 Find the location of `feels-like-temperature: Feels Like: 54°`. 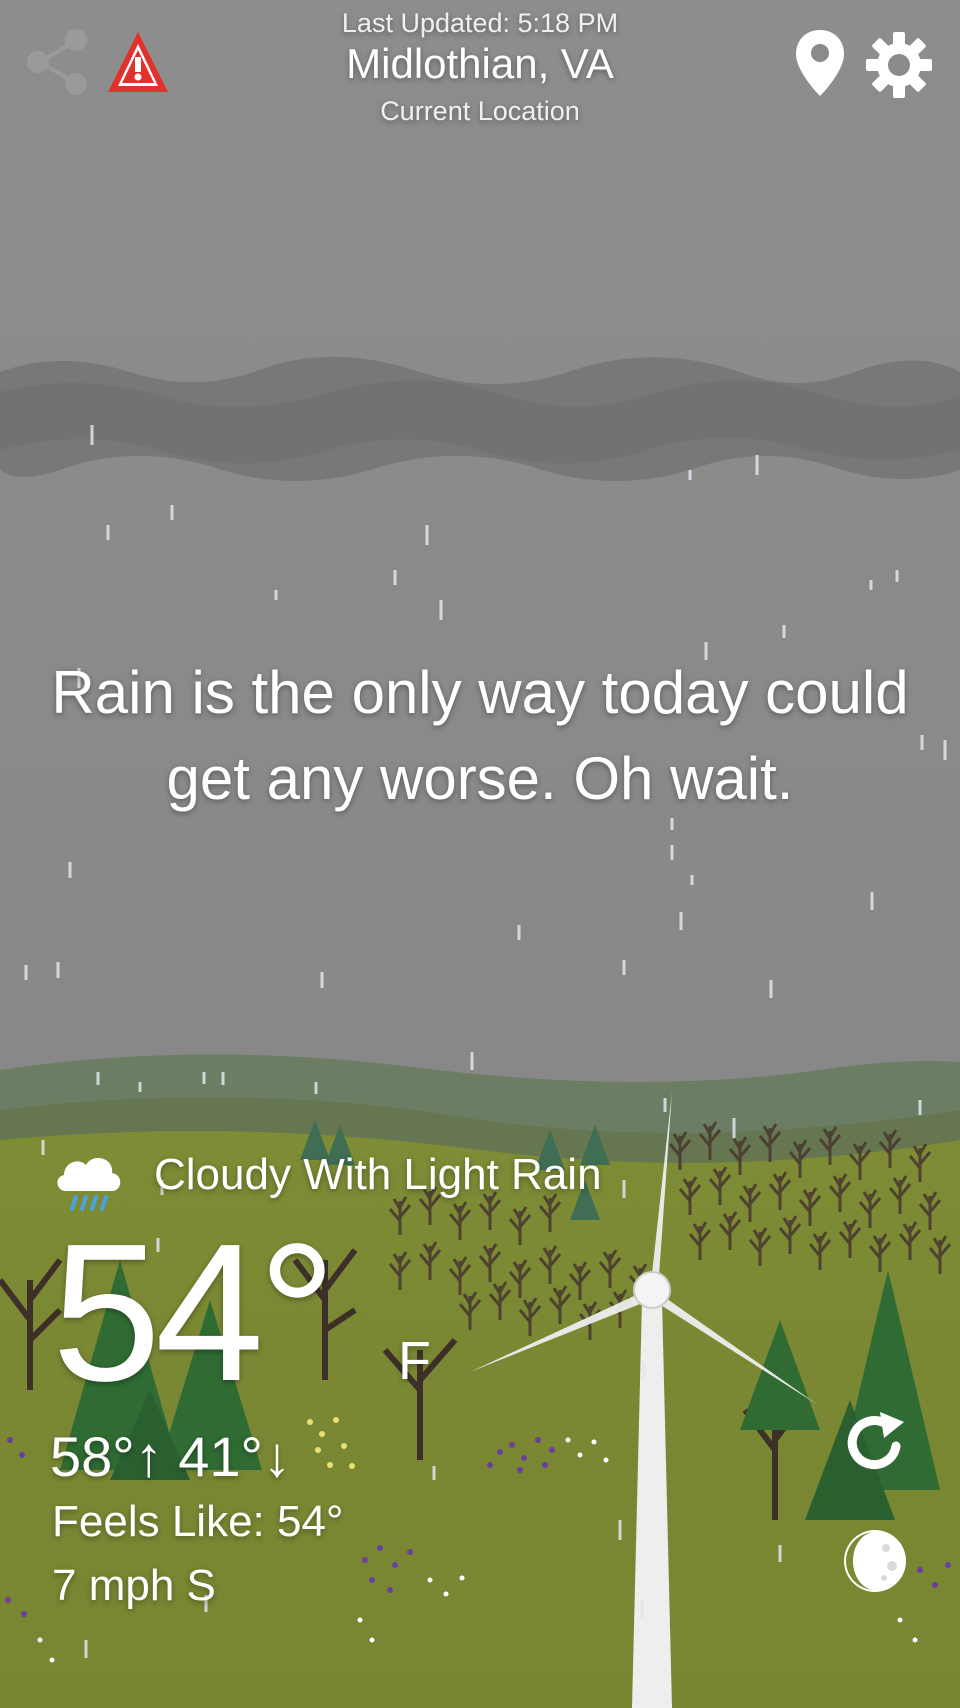

feels-like-temperature: Feels Like: 54° is located at coordinates (198, 1521).